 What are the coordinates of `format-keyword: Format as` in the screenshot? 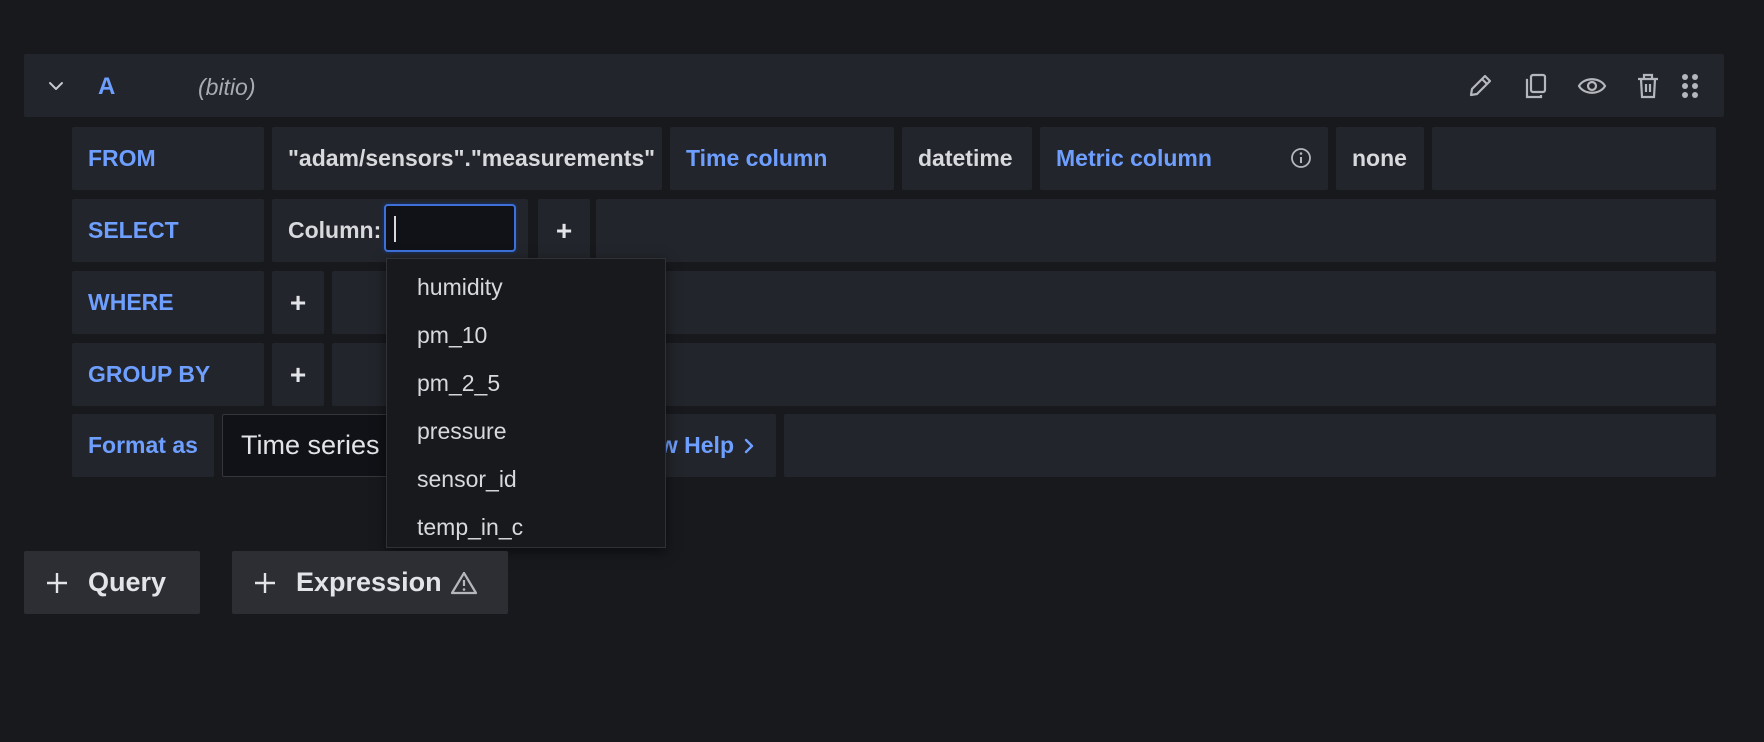 It's located at (143, 445).